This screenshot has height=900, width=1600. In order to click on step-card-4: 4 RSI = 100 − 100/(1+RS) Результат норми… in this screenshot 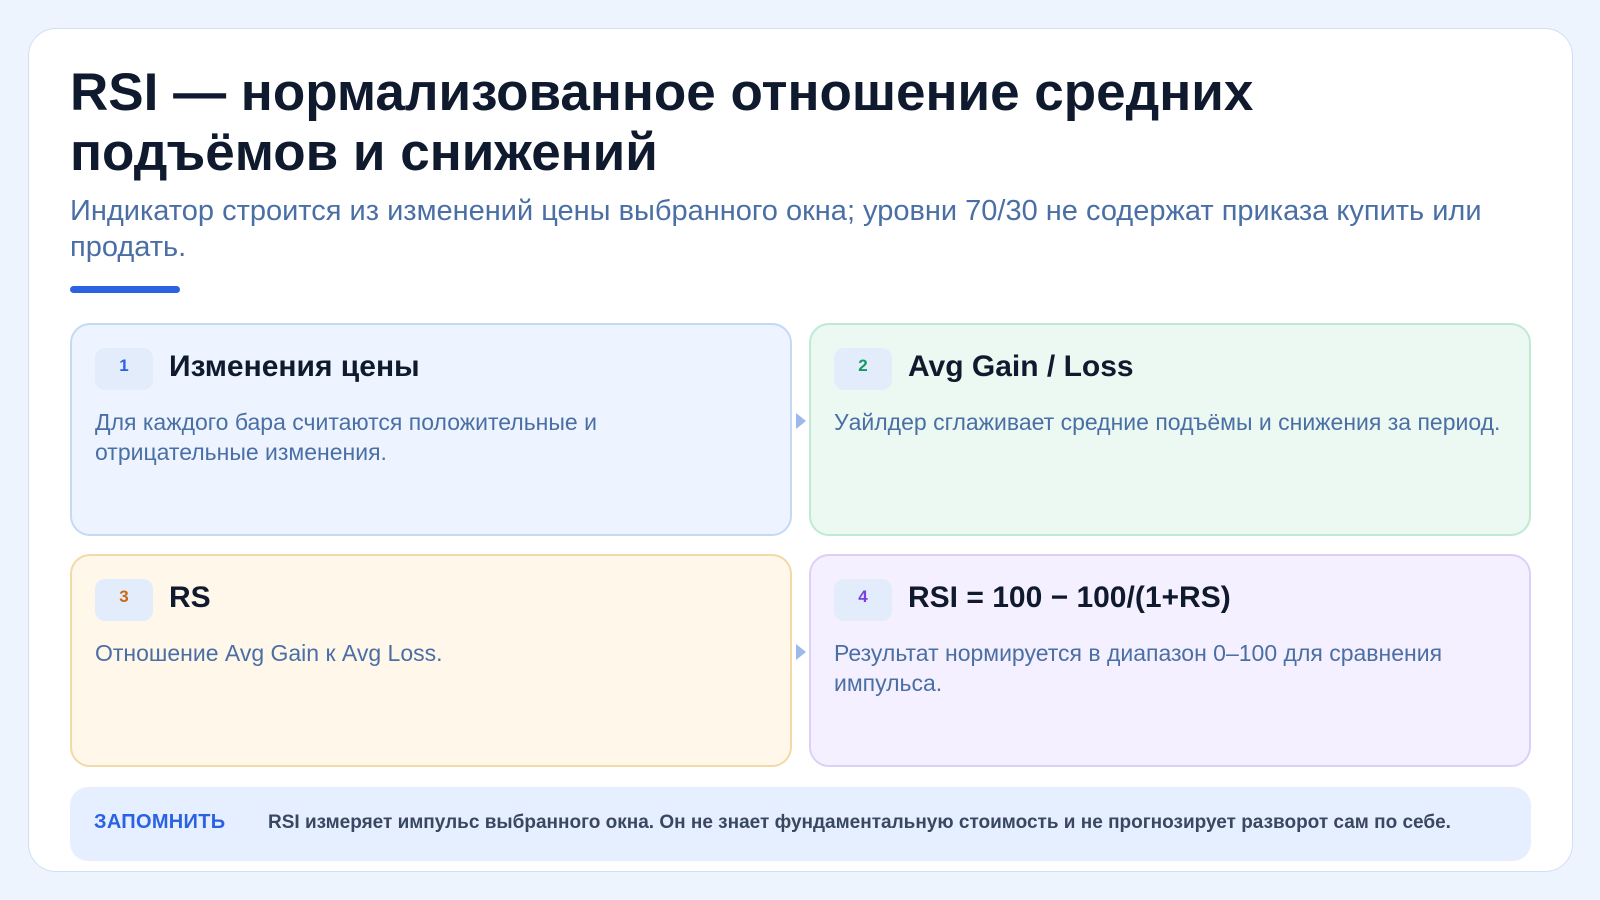, I will do `click(1170, 660)`.